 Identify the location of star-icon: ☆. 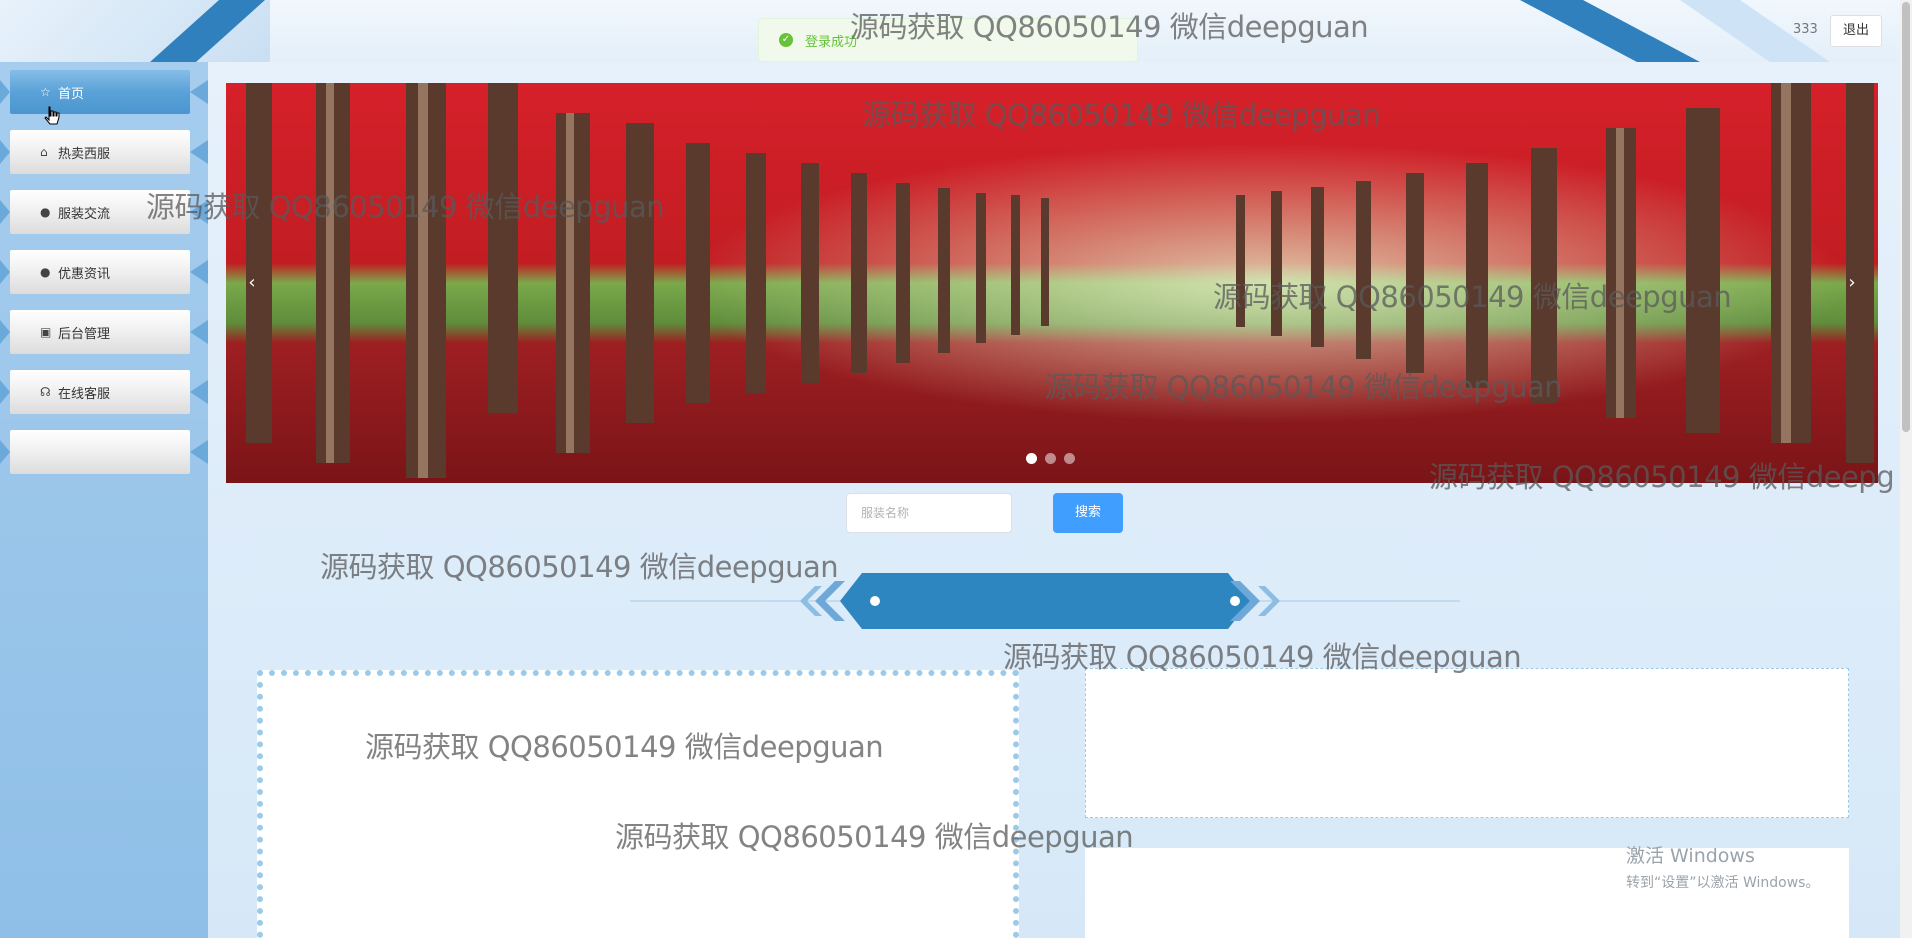
(45, 92).